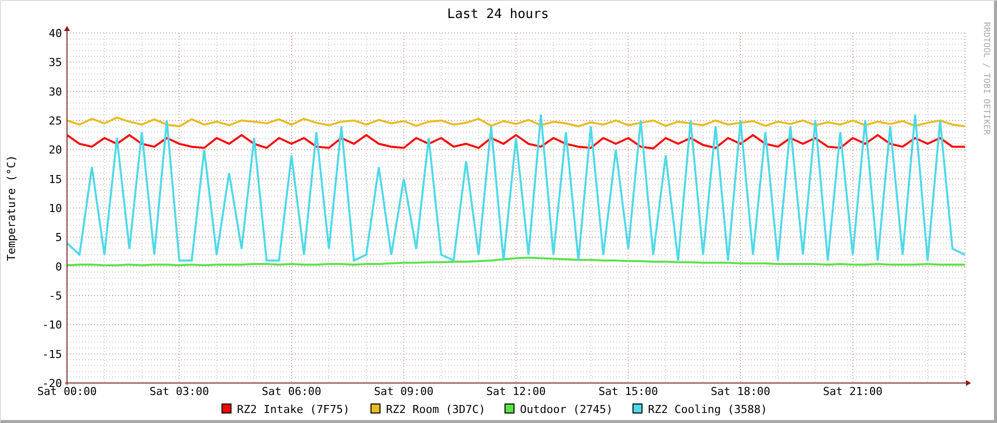  Describe the element at coordinates (292, 391) in the screenshot. I see `x-tick-label: Sat 06:00` at that location.